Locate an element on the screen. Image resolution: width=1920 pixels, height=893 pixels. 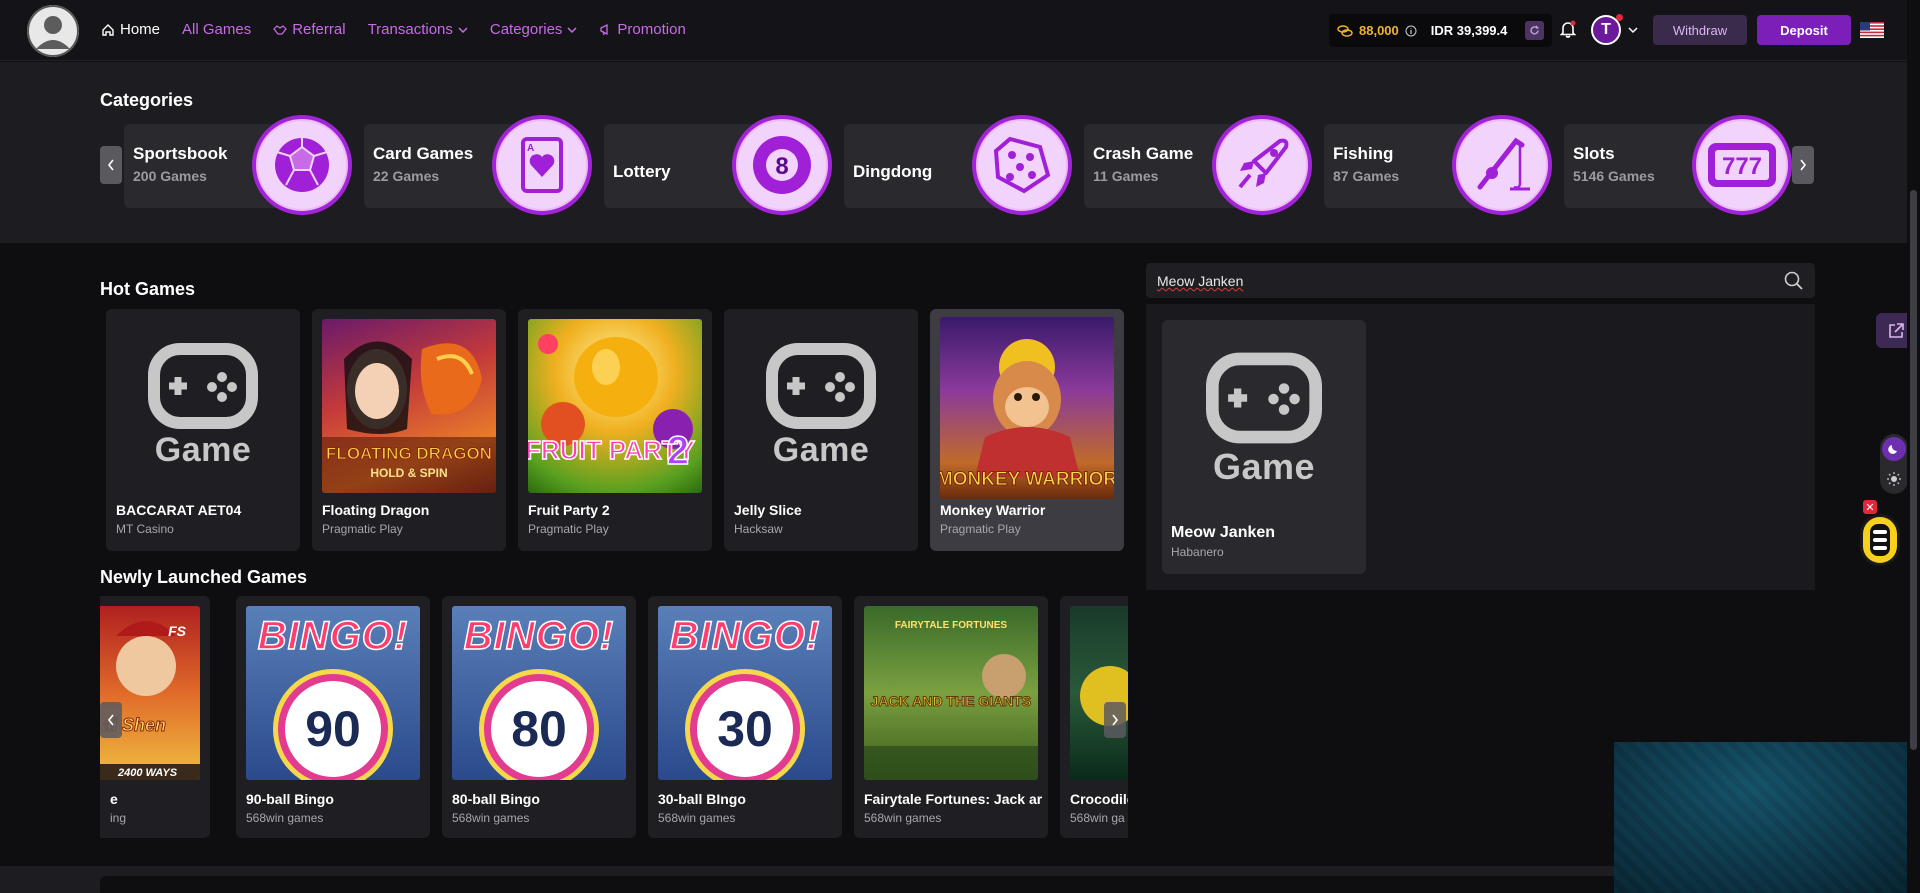
category-name: Sportsbook is located at coordinates (180, 153).